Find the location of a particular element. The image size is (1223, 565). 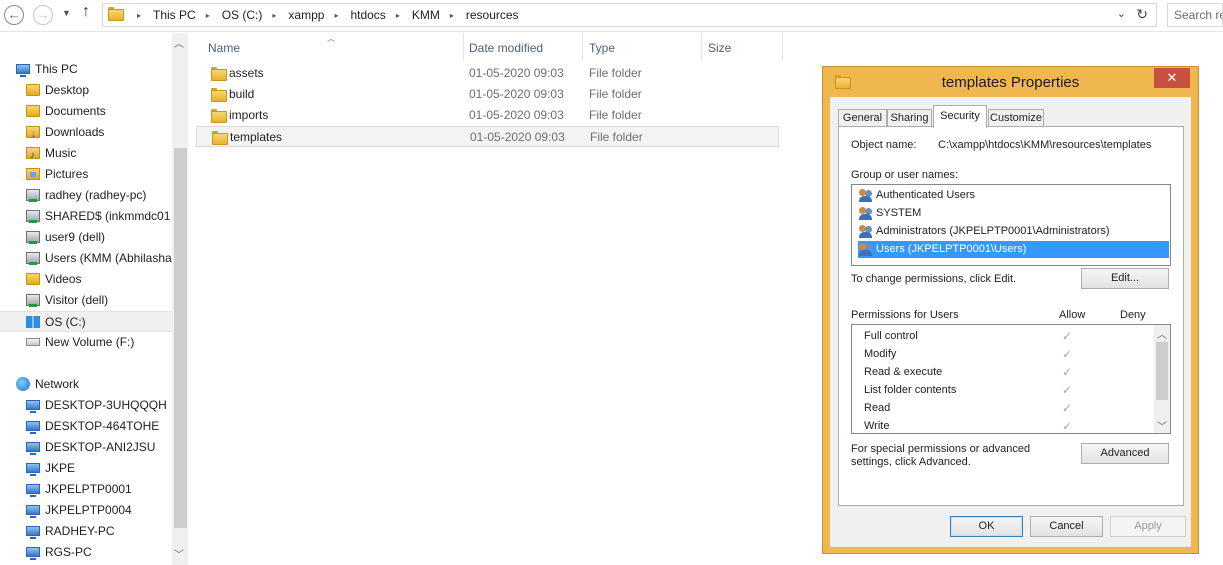

user-list-item: SYSTEM is located at coordinates (891, 213).